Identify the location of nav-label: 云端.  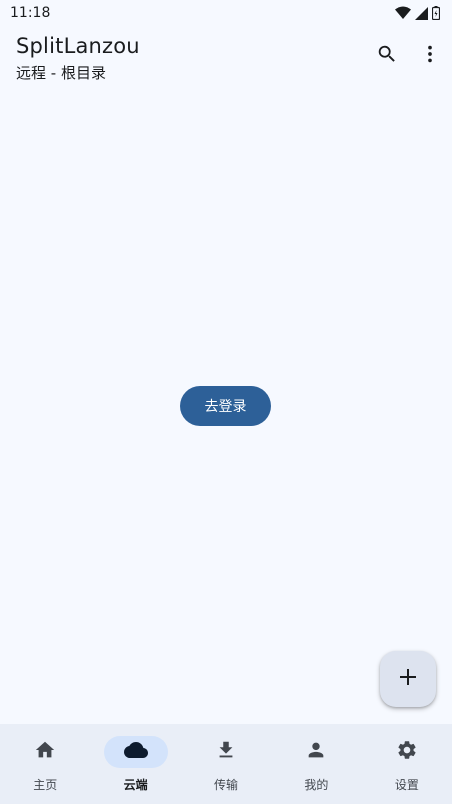
(135, 785).